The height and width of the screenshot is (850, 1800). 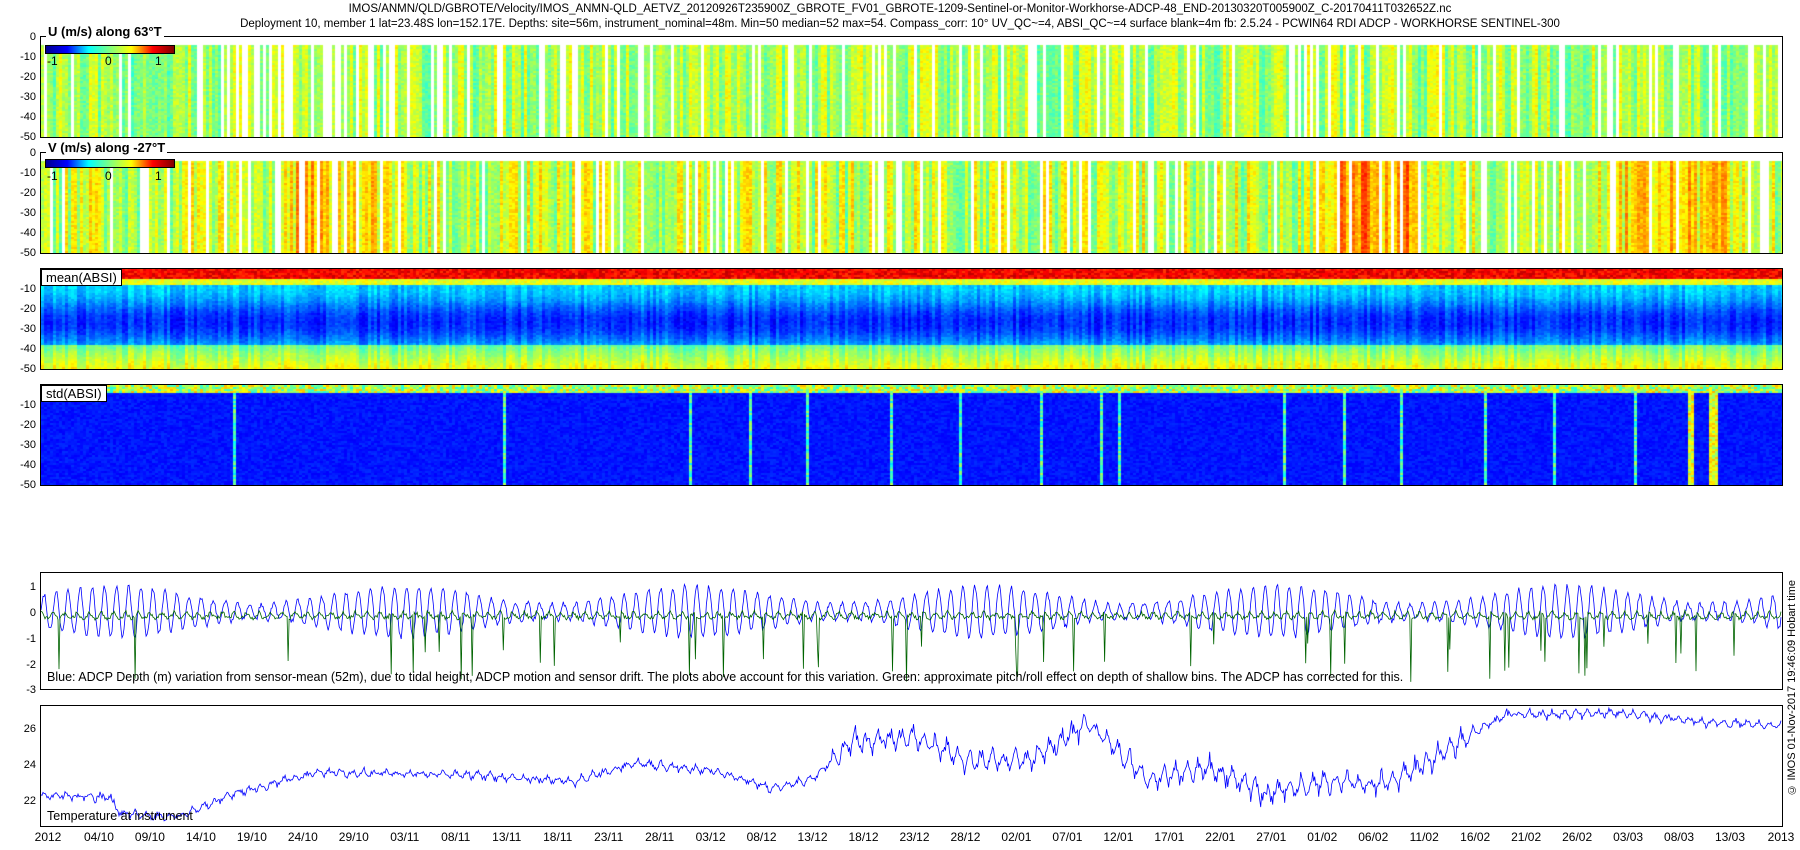 What do you see at coordinates (507, 837) in the screenshot?
I see `x-tick-label: 13/11` at bounding box center [507, 837].